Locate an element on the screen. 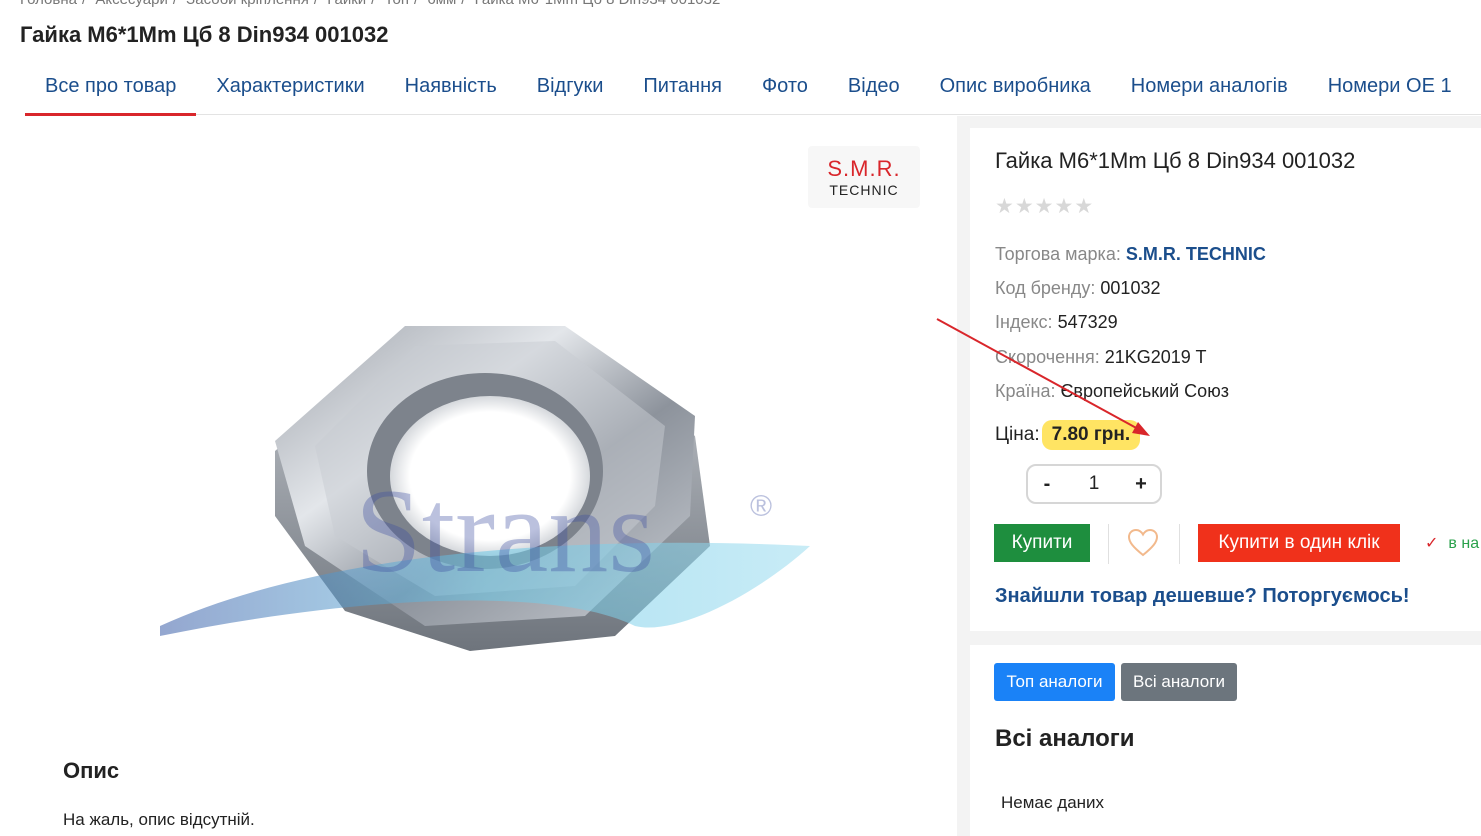 The image size is (1481, 836). tab-all-about: Все про товар is located at coordinates (111, 88).